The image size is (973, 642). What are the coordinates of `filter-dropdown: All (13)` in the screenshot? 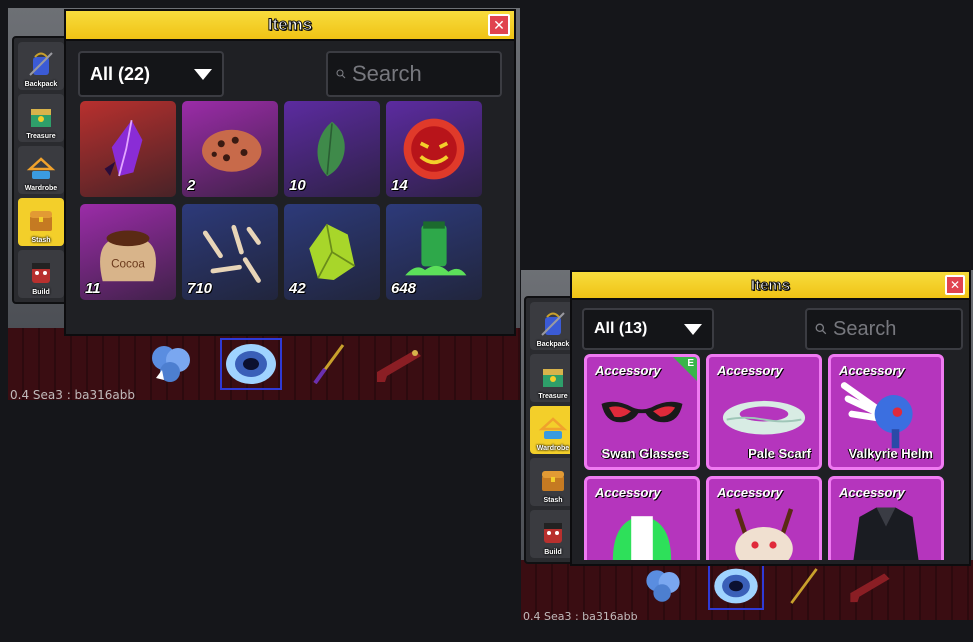 It's located at (648, 329).